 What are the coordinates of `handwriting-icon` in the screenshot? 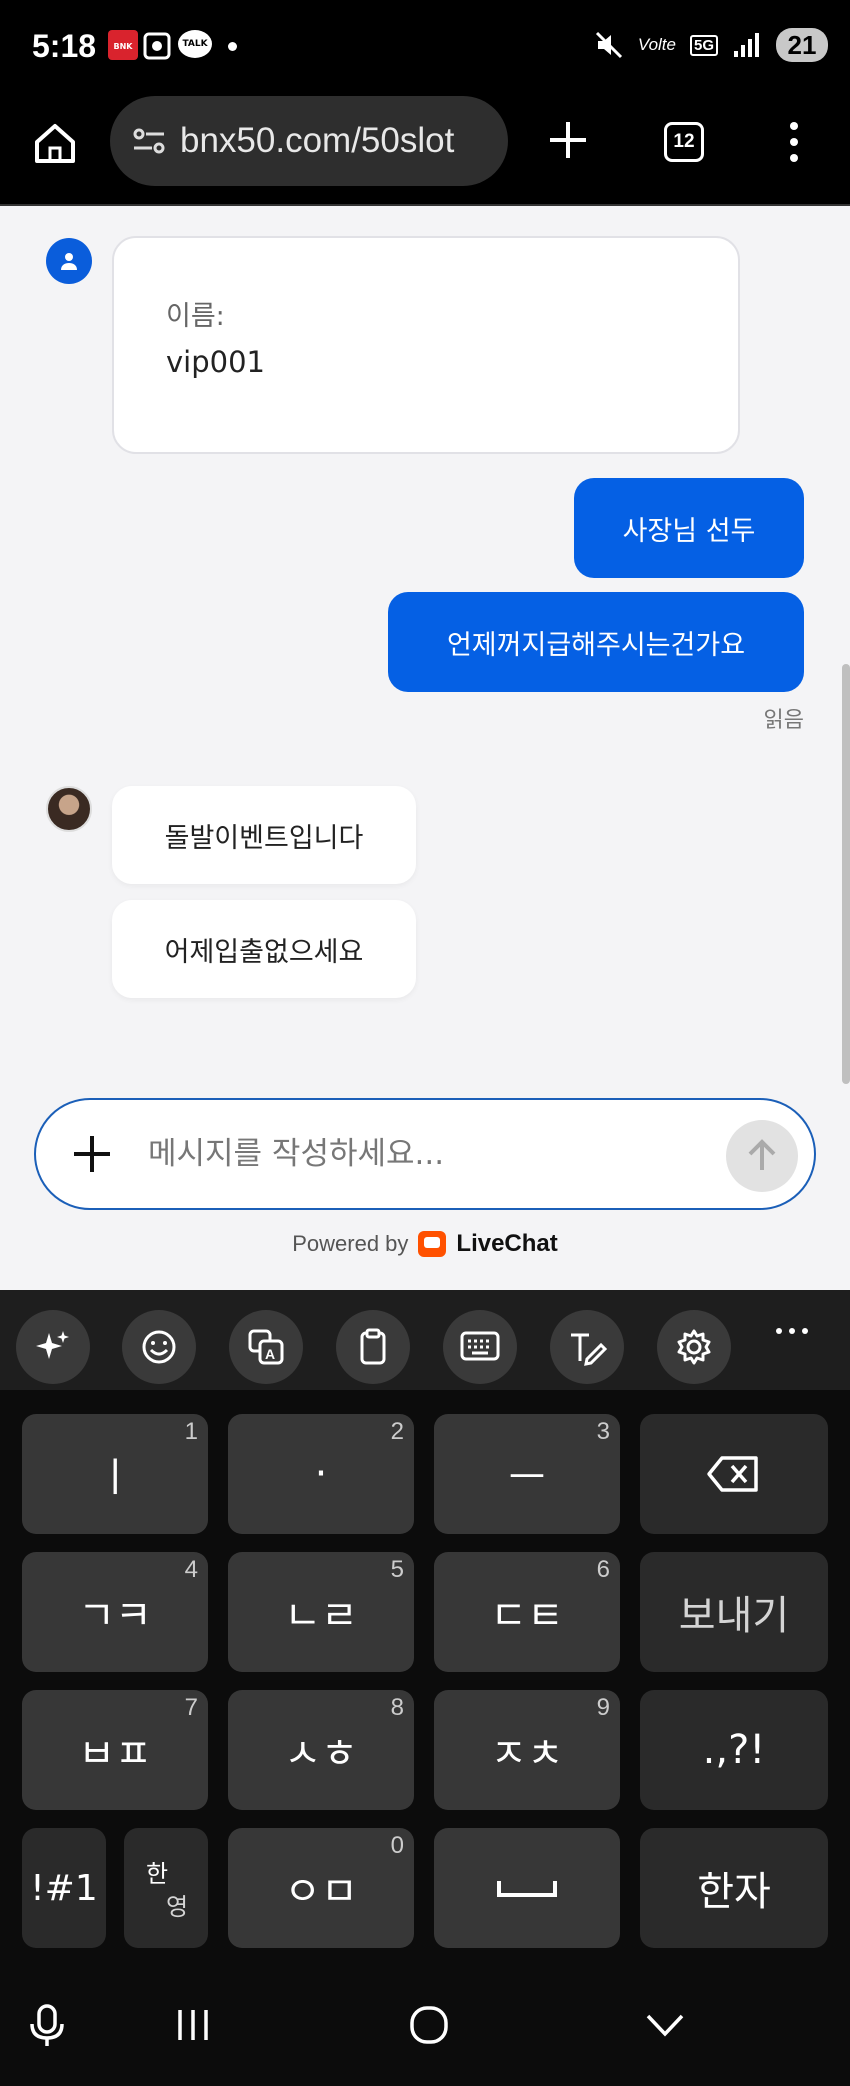 It's located at (587, 1347).